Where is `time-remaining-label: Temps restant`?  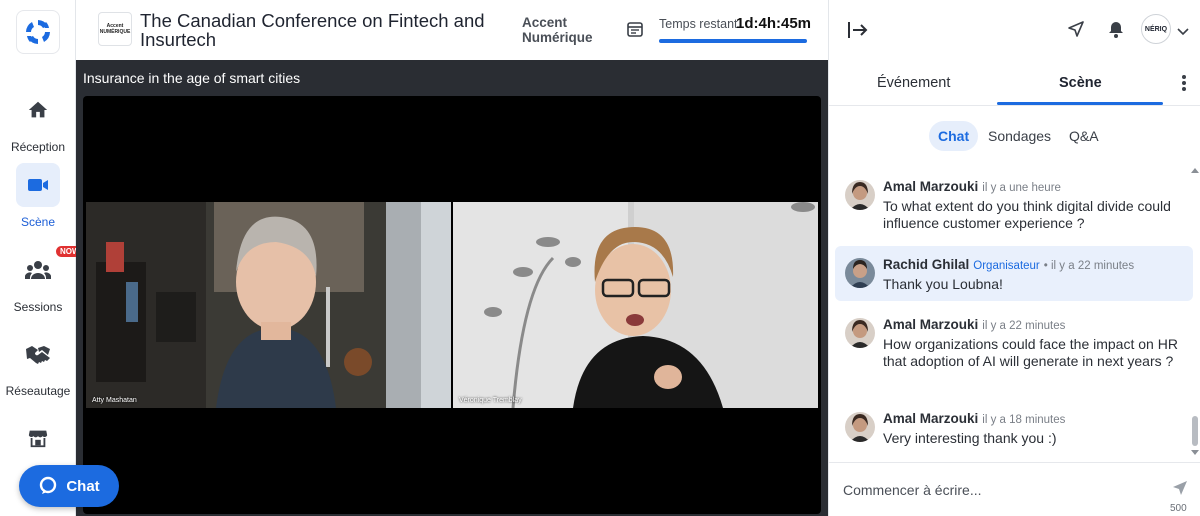
time-remaining-label: Temps restant is located at coordinates (698, 24).